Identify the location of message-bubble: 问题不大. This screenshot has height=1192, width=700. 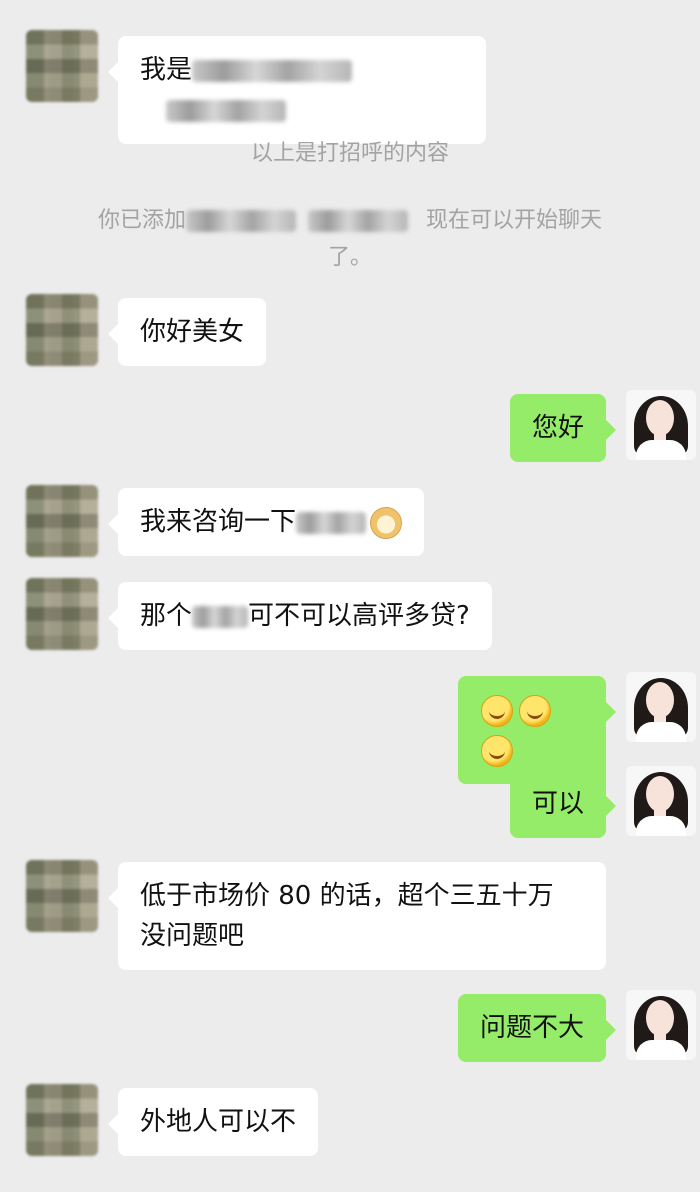
(537, 1028).